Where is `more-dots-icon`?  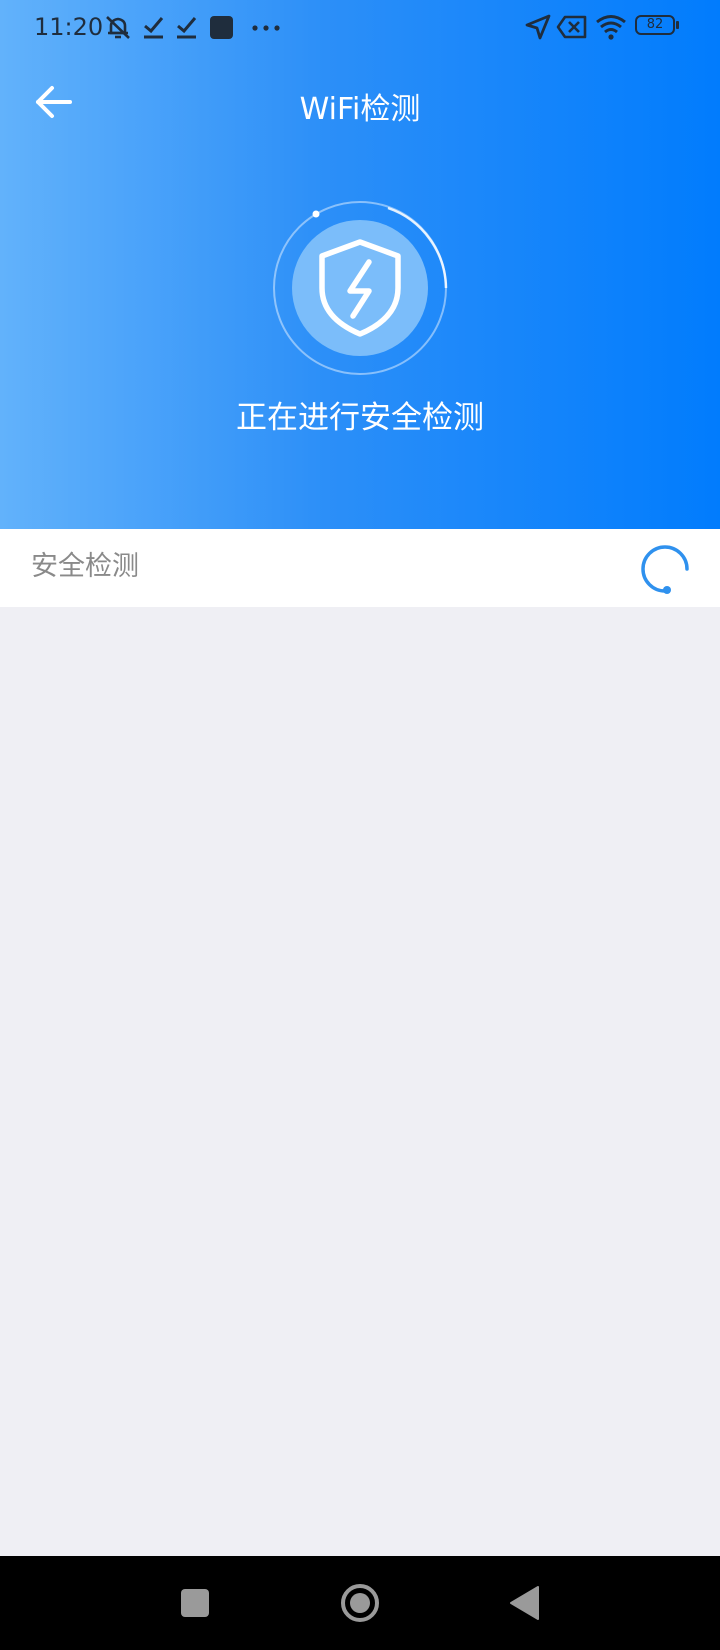 more-dots-icon is located at coordinates (266, 28).